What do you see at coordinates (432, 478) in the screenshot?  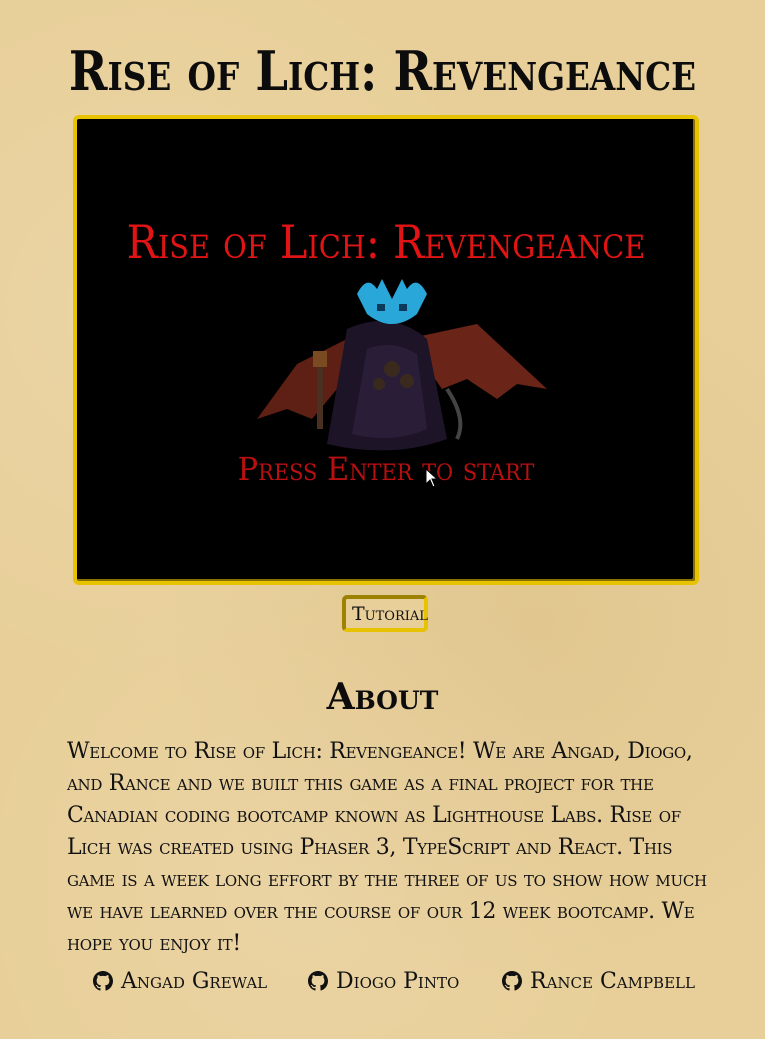 I see `mouse-cursor-icon` at bounding box center [432, 478].